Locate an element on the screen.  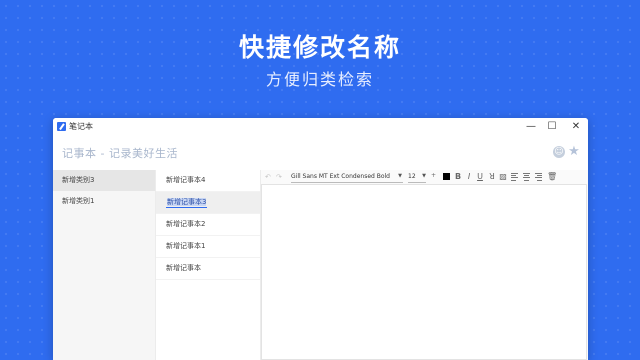
redo-icon: ↷ is located at coordinates (279, 177).